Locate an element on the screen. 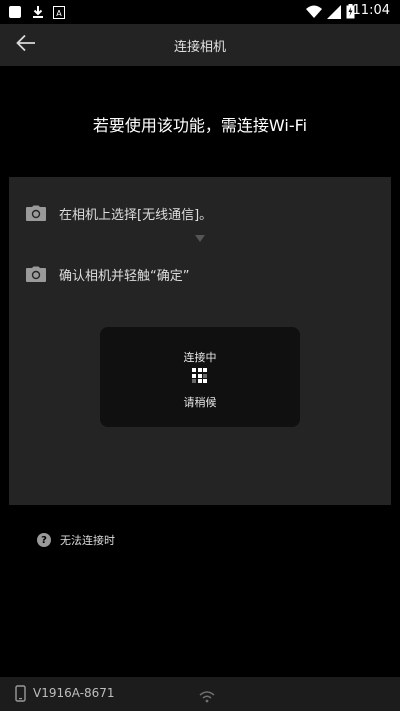 This screenshot has height=711, width=400. svg-text: A is located at coordinates (59, 13).